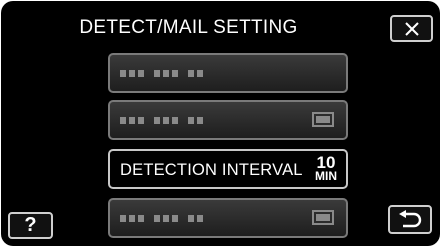 The height and width of the screenshot is (248, 441). Describe the element at coordinates (211, 170) in the screenshot. I see `detection-interval-label: DETECTION INTERVAL` at that location.